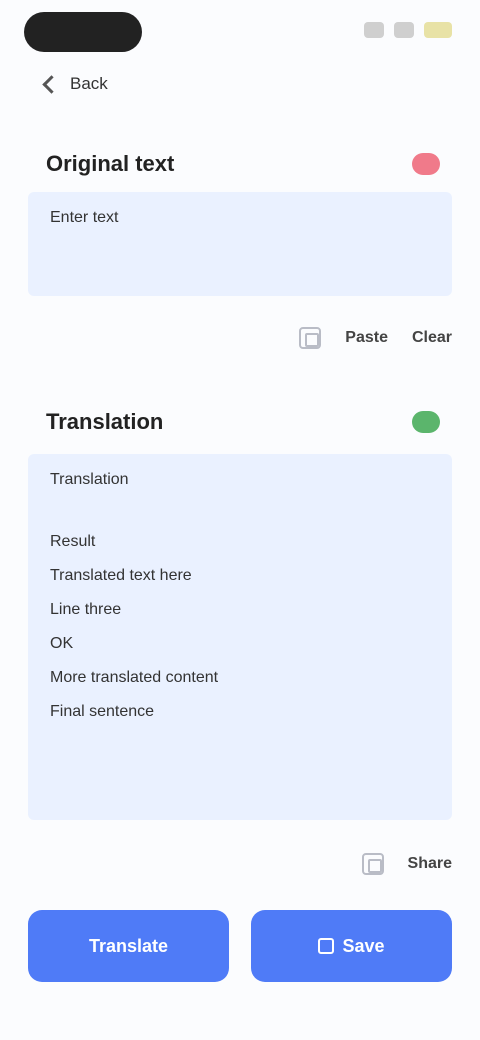  What do you see at coordinates (240, 338) in the screenshot?
I see `source-actions: Paste Clear` at bounding box center [240, 338].